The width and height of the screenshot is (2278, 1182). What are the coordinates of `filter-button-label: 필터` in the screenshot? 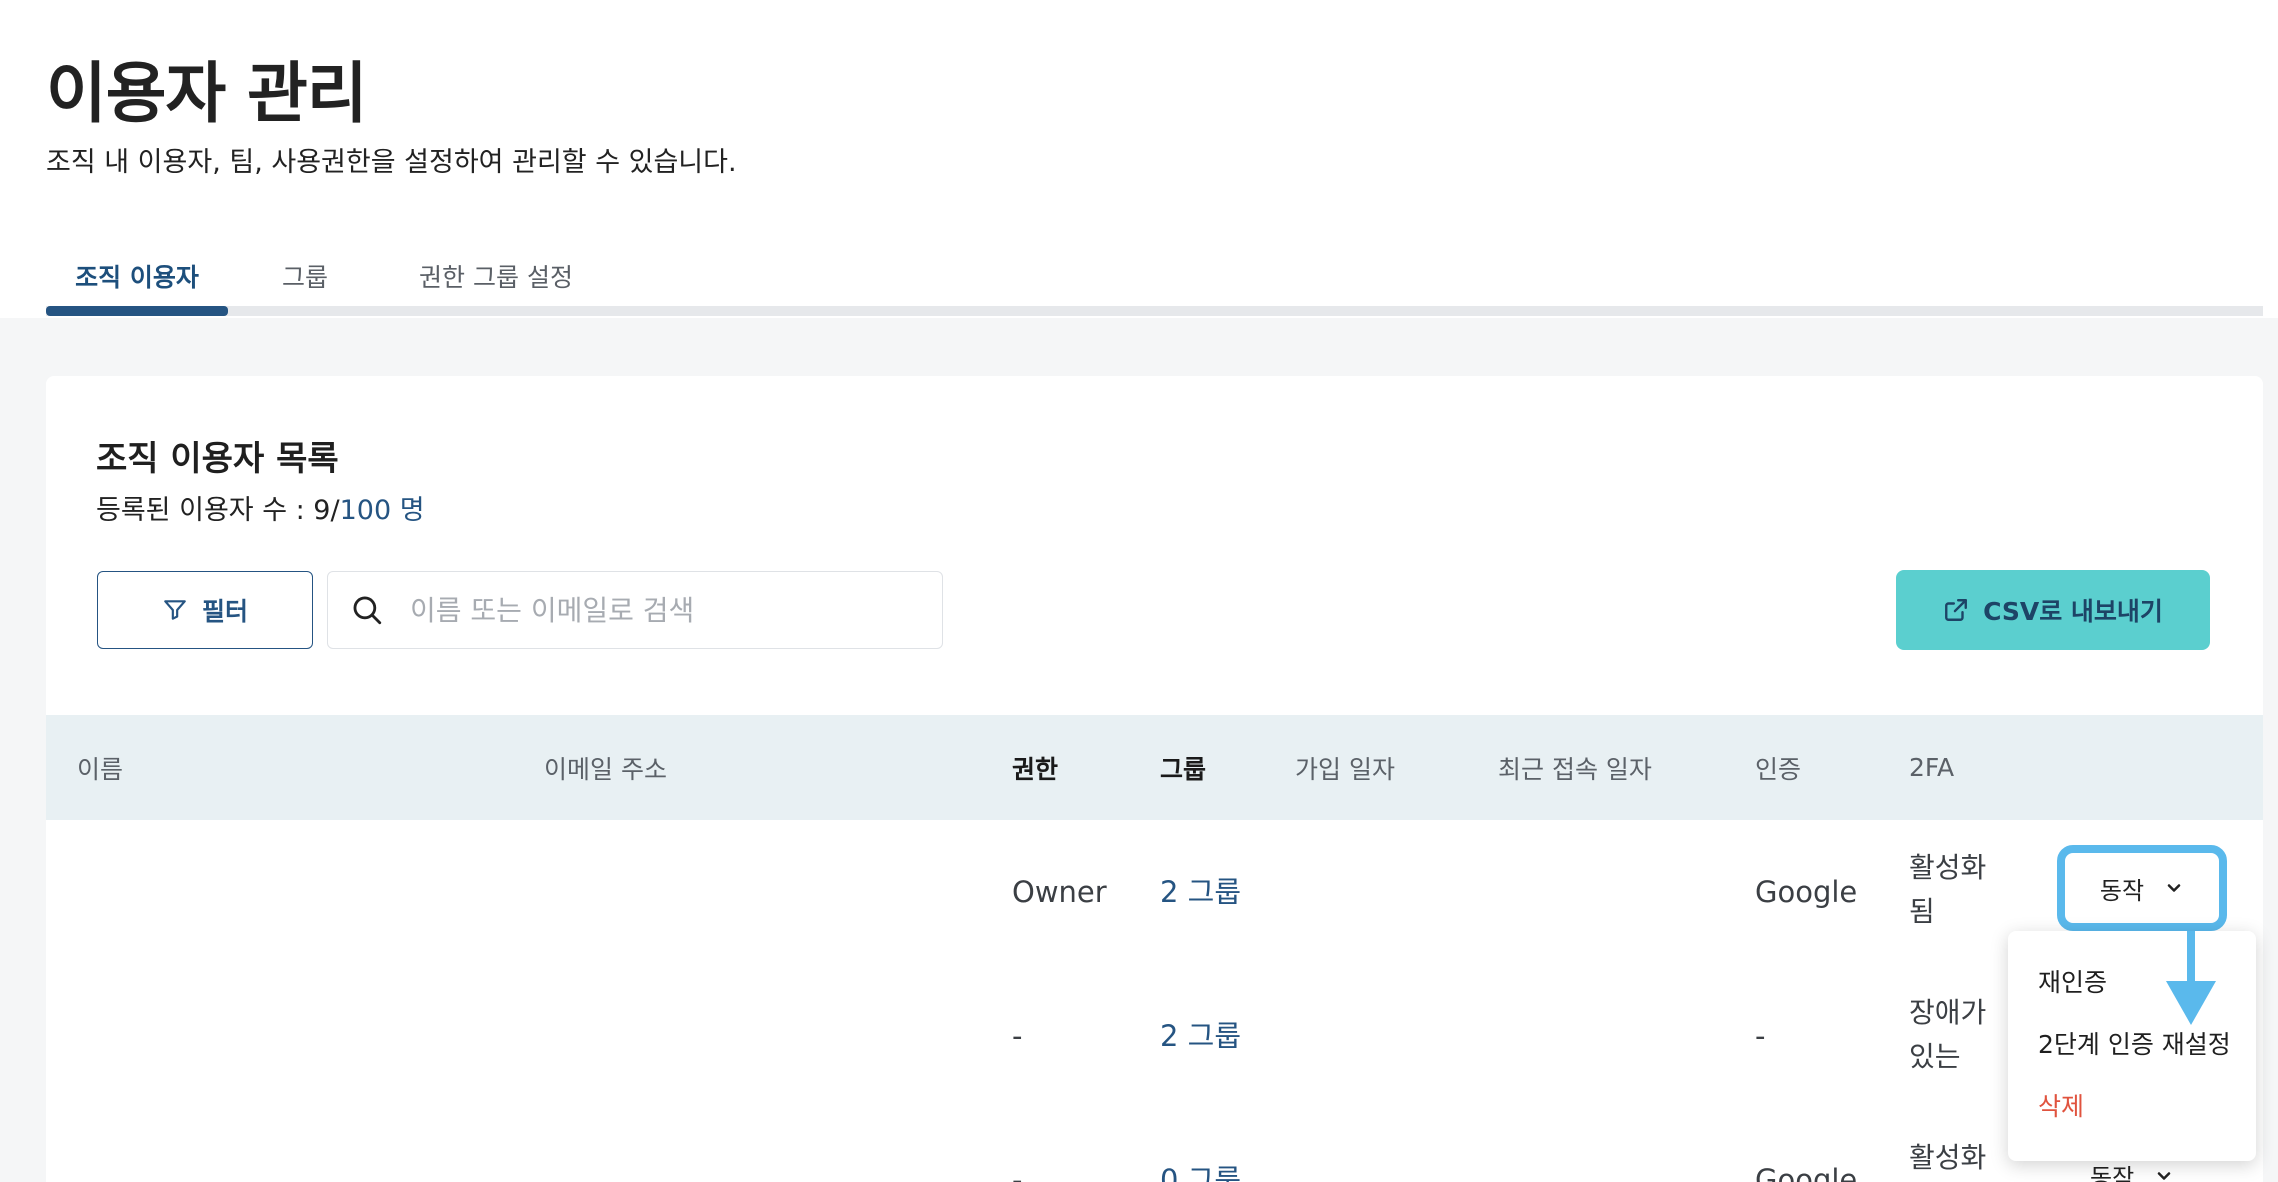 It's located at (224, 611).